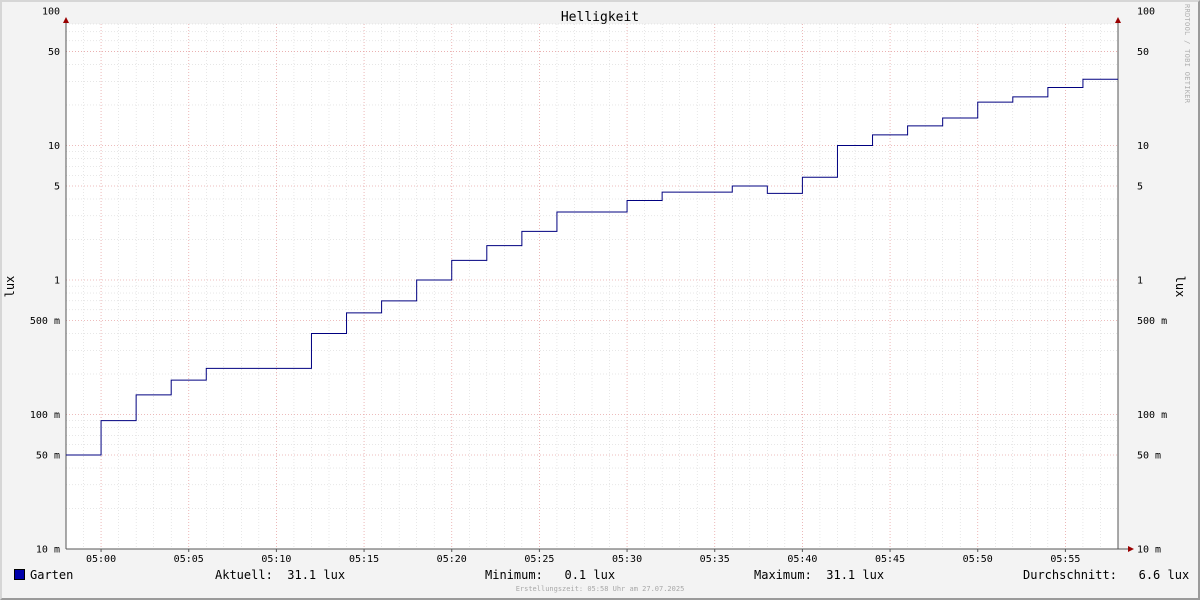  Describe the element at coordinates (1143, 146) in the screenshot. I see `y-tick-label-right: 10` at that location.